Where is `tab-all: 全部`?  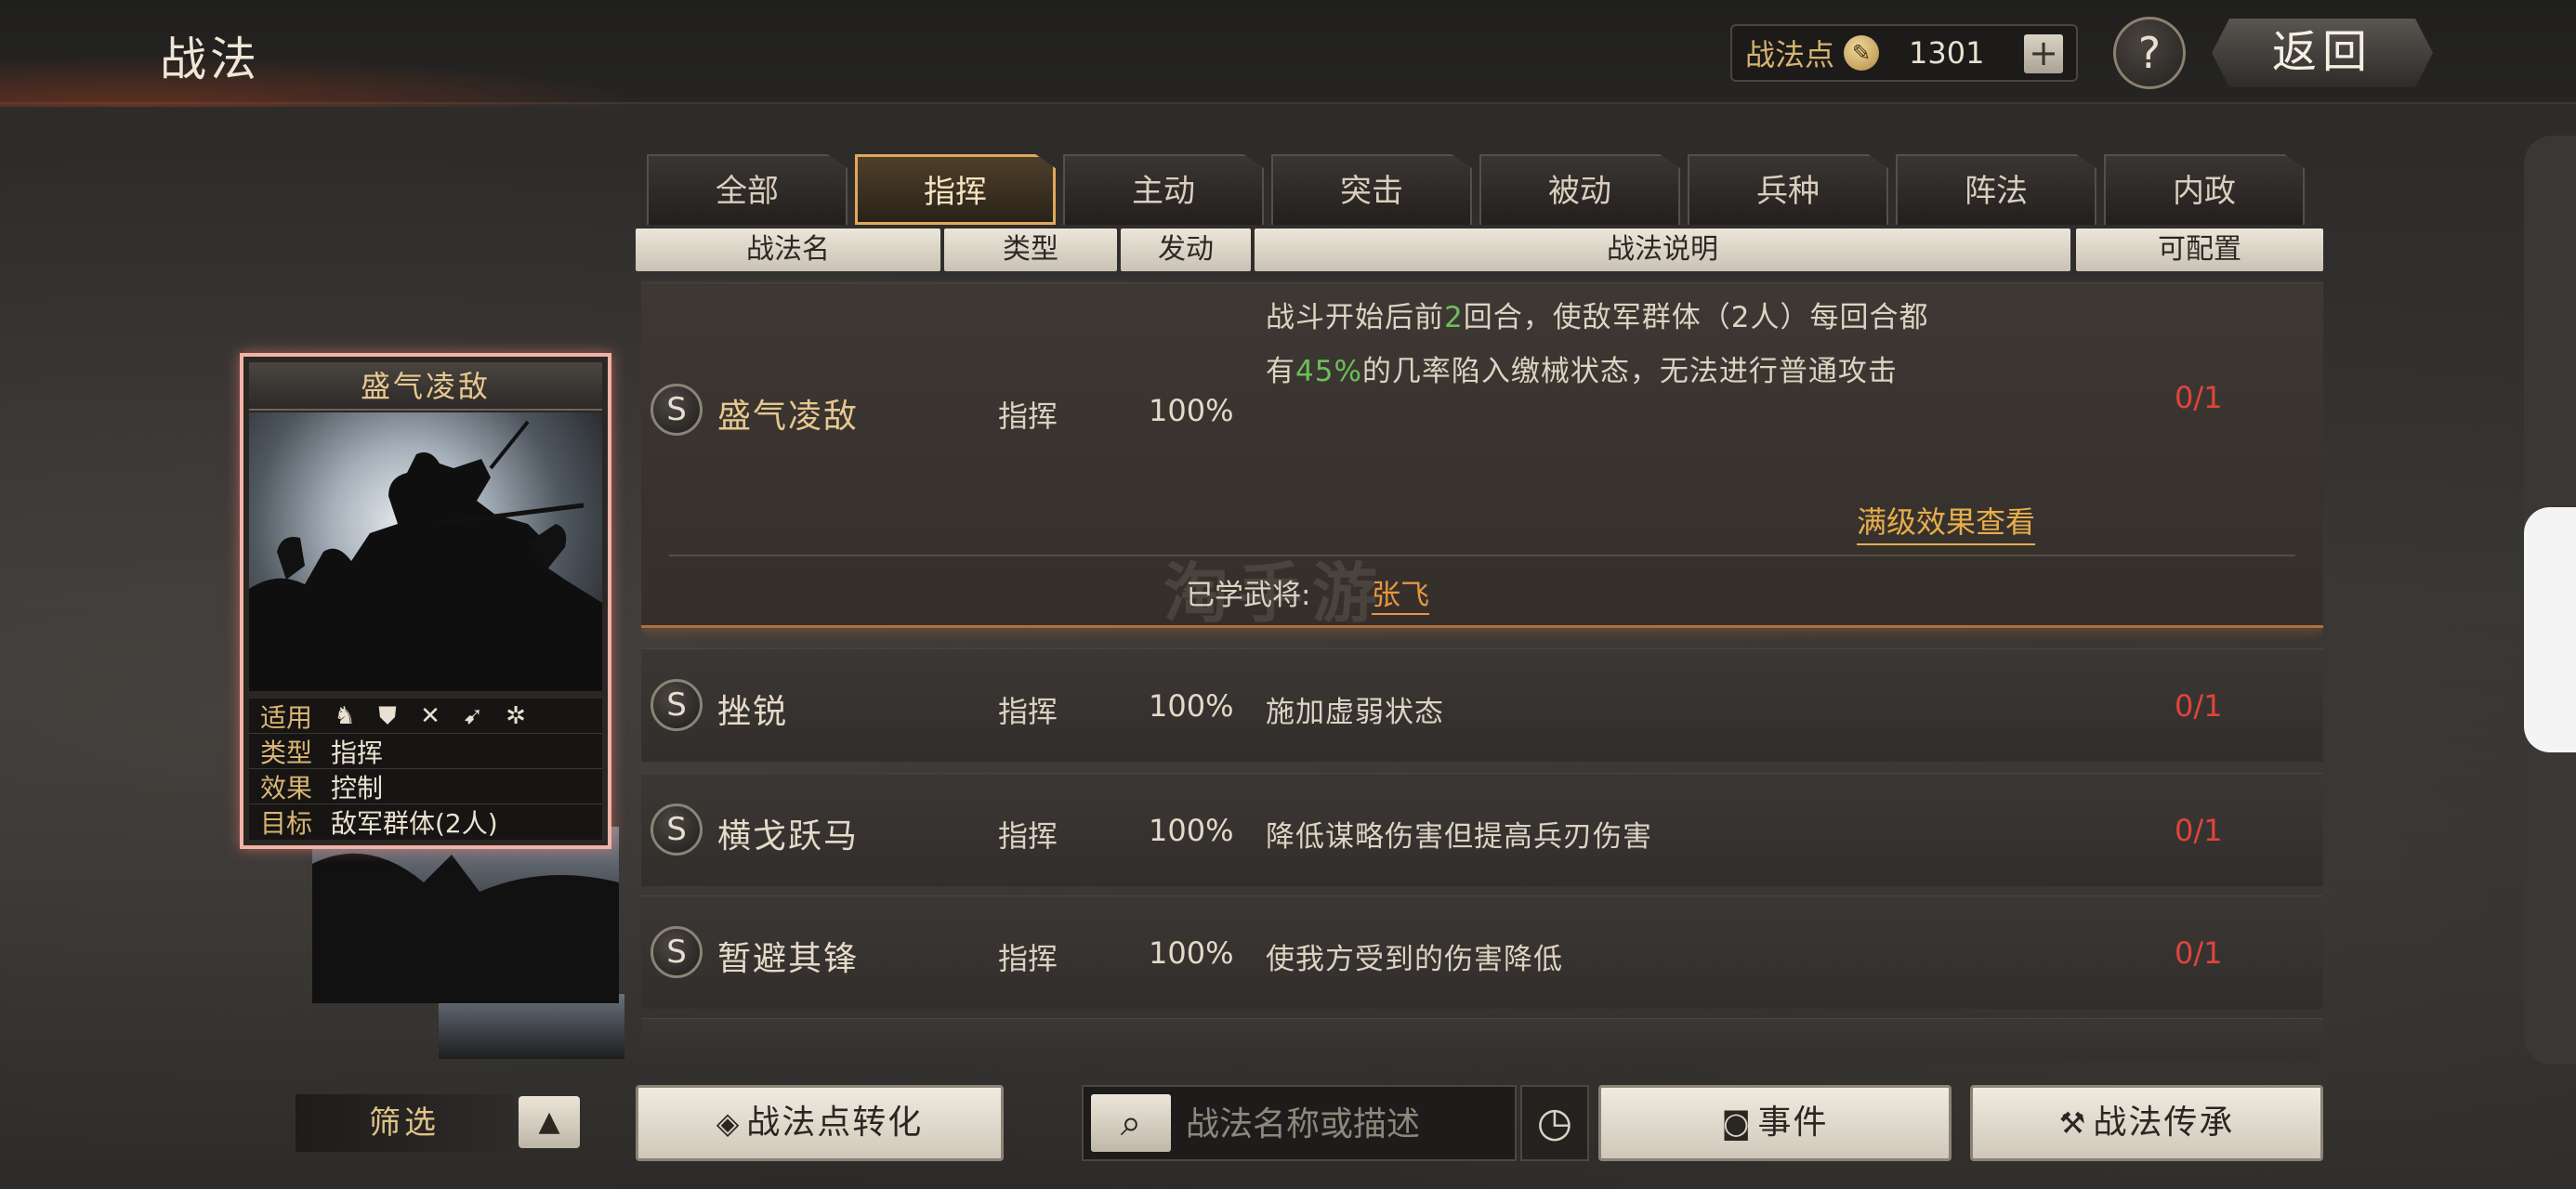
tab-all: 全部 is located at coordinates (747, 189).